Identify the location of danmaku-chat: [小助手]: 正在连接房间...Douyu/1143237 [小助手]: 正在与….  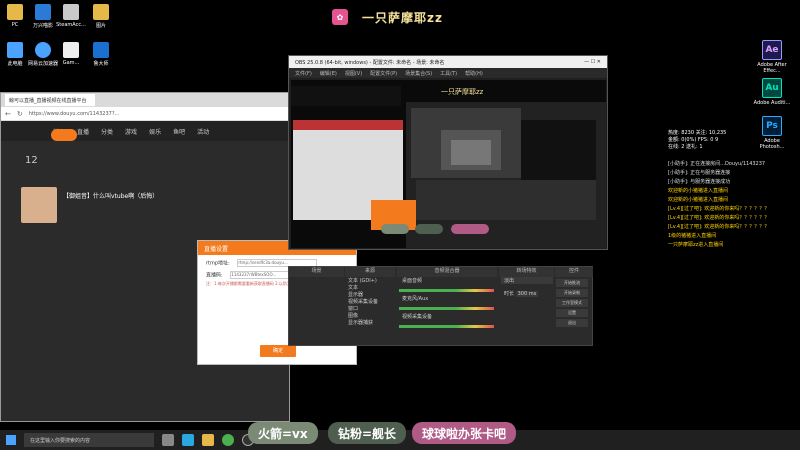
(733, 205).